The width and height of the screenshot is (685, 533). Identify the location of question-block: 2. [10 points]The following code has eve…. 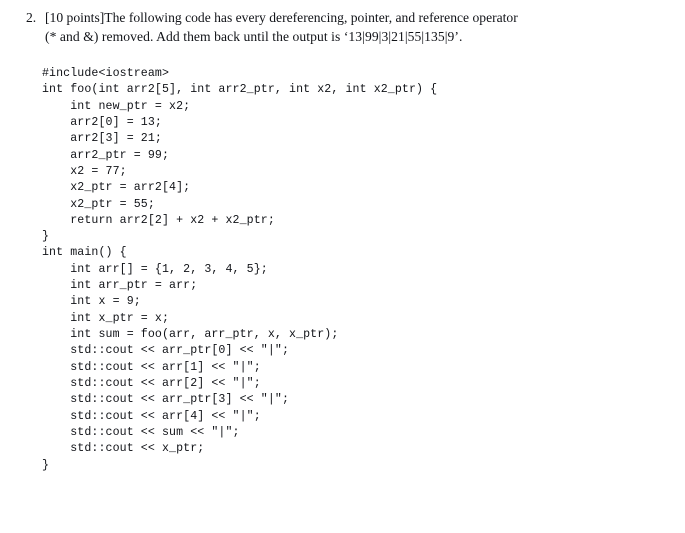
(326, 27).